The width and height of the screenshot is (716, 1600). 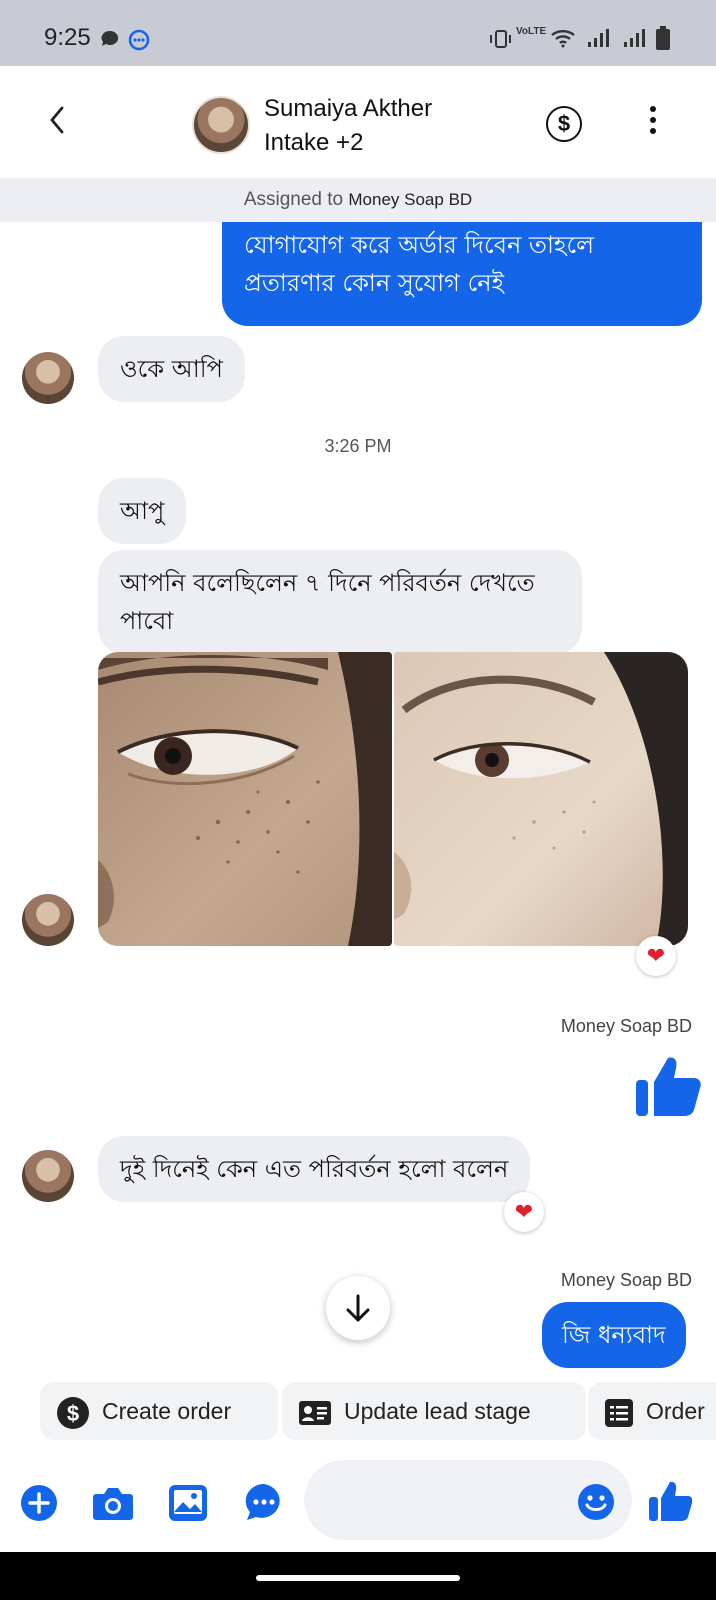 What do you see at coordinates (110, 38) in the screenshot?
I see `chat-bubble-icon` at bounding box center [110, 38].